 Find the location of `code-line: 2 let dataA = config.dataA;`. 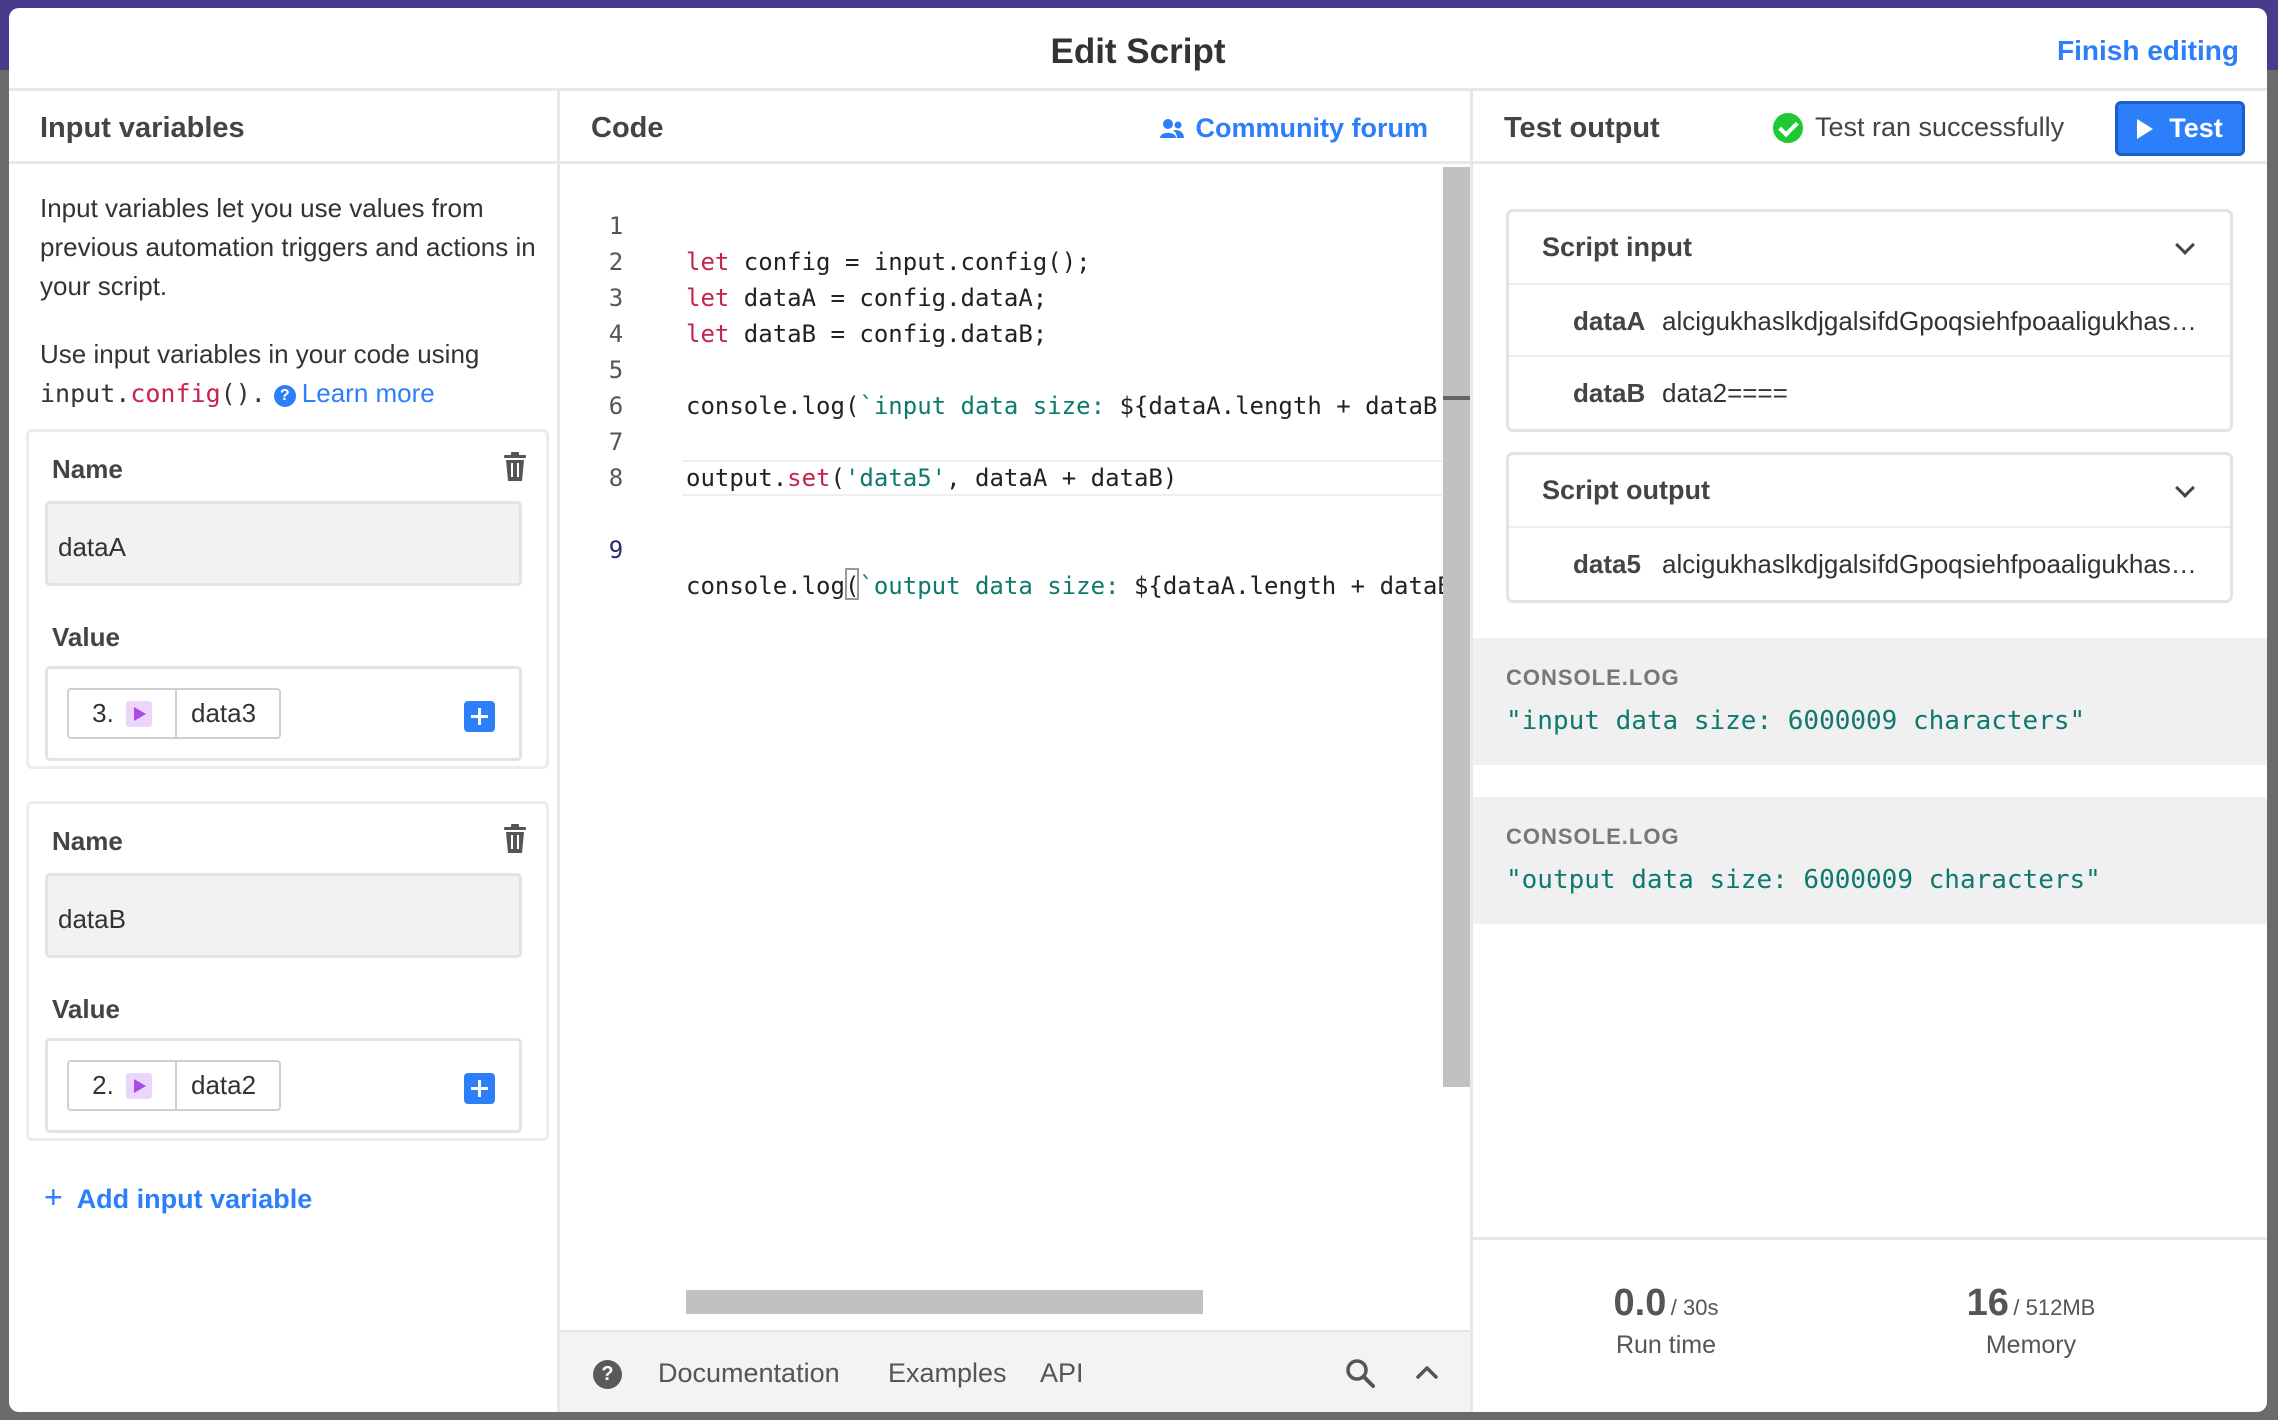

code-line: 2 let dataA = config.dataA; is located at coordinates (1000, 260).